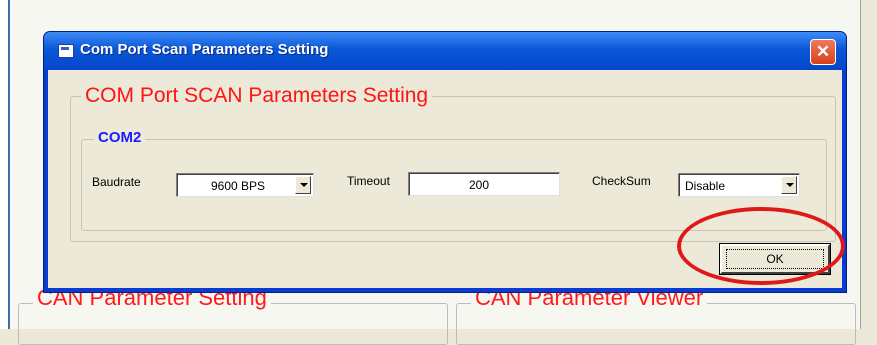 The height and width of the screenshot is (345, 877). What do you see at coordinates (445, 51) in the screenshot?
I see `dialog-titlebar: Com Port Scan Parameters Setting ✕` at bounding box center [445, 51].